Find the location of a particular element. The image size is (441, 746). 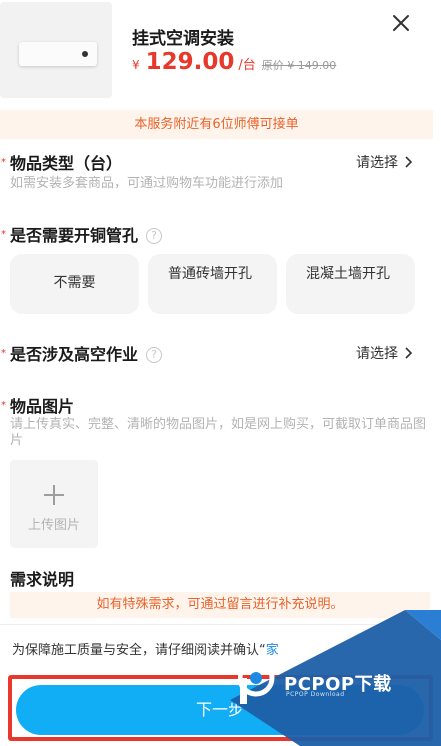

option-label: 混凝土墙开孔 is located at coordinates (348, 274).